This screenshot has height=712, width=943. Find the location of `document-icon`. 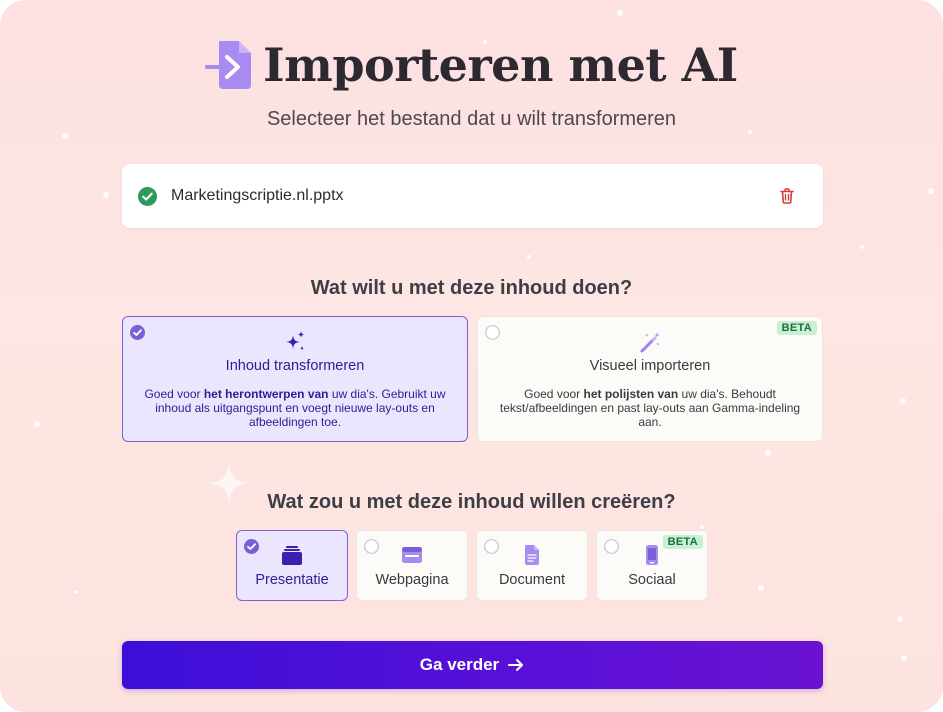

document-icon is located at coordinates (532, 555).